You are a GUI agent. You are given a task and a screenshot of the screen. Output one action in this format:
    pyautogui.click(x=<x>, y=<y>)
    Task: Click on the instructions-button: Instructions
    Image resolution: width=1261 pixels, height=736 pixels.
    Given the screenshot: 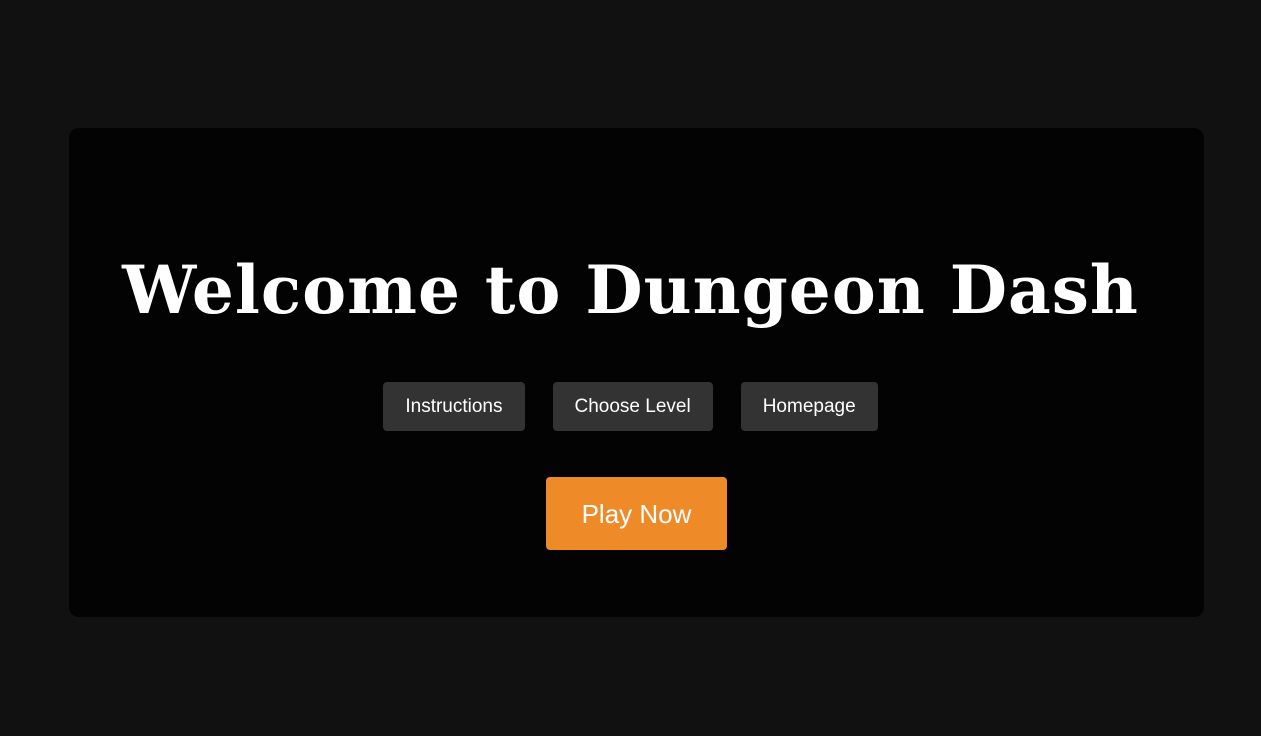 What is the action you would take?
    pyautogui.click(x=454, y=406)
    